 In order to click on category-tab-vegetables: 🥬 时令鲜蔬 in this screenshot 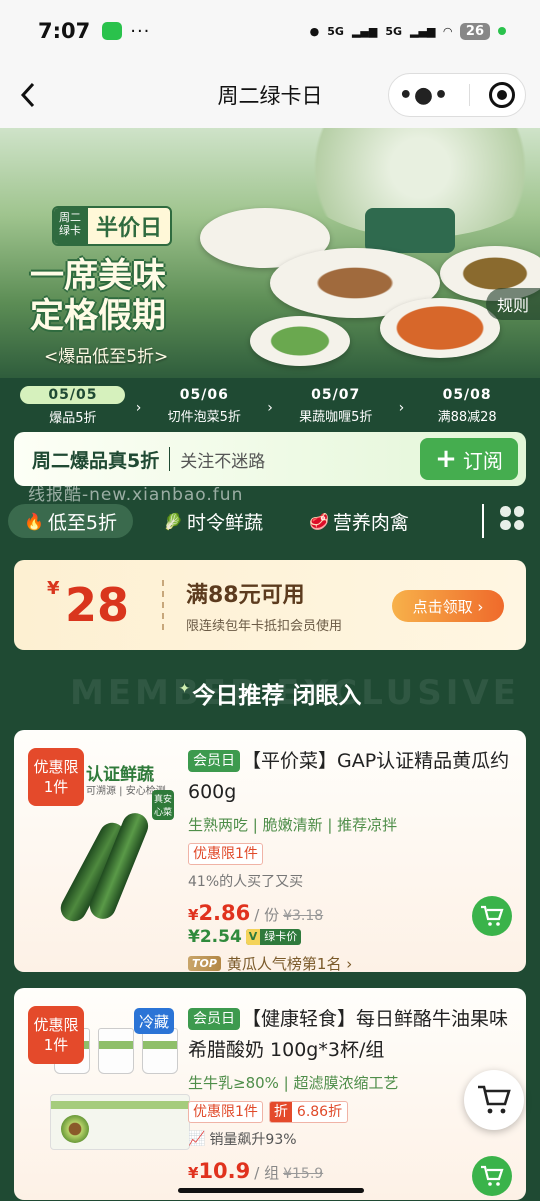, I will do `click(213, 521)`.